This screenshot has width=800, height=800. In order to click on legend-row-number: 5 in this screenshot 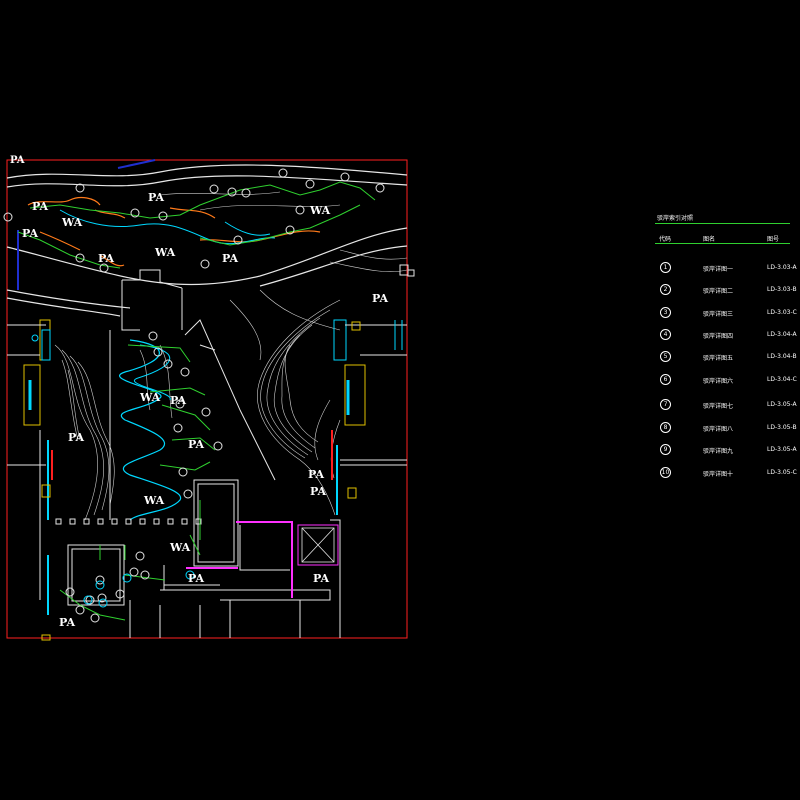, I will do `click(665, 356)`.